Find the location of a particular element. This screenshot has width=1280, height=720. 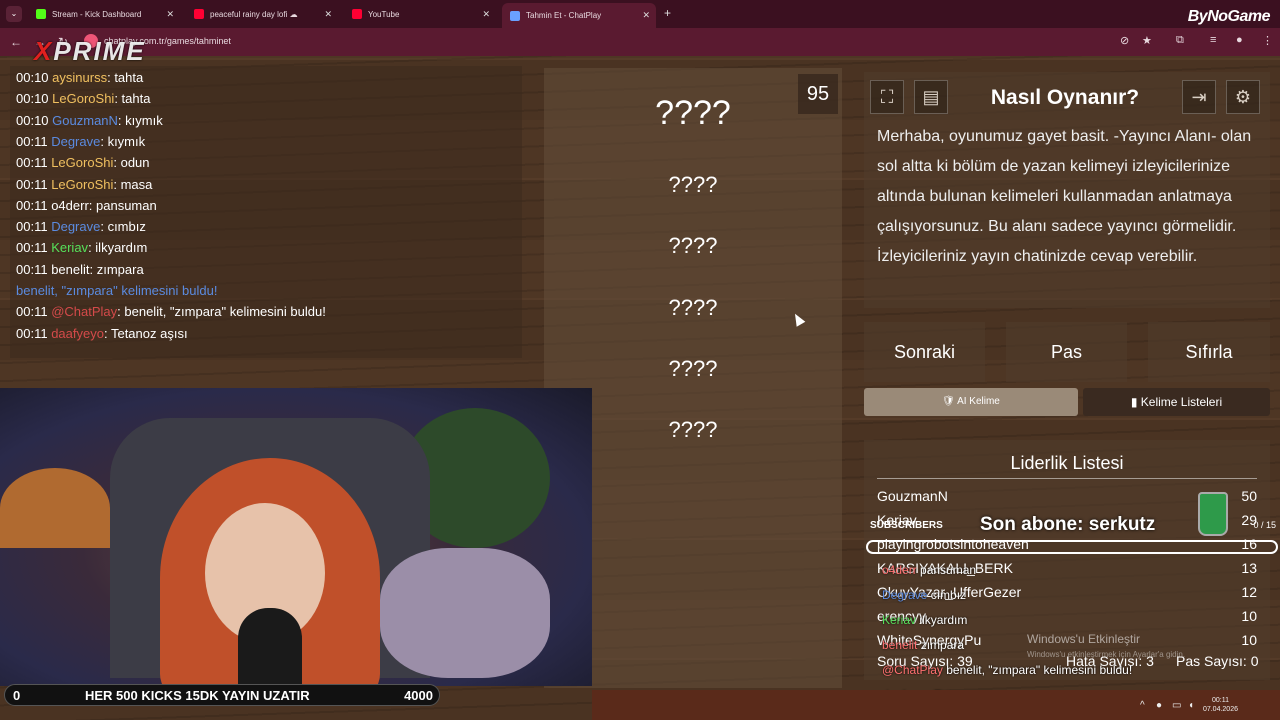

chat-text: : cımbız is located at coordinates (123, 227).